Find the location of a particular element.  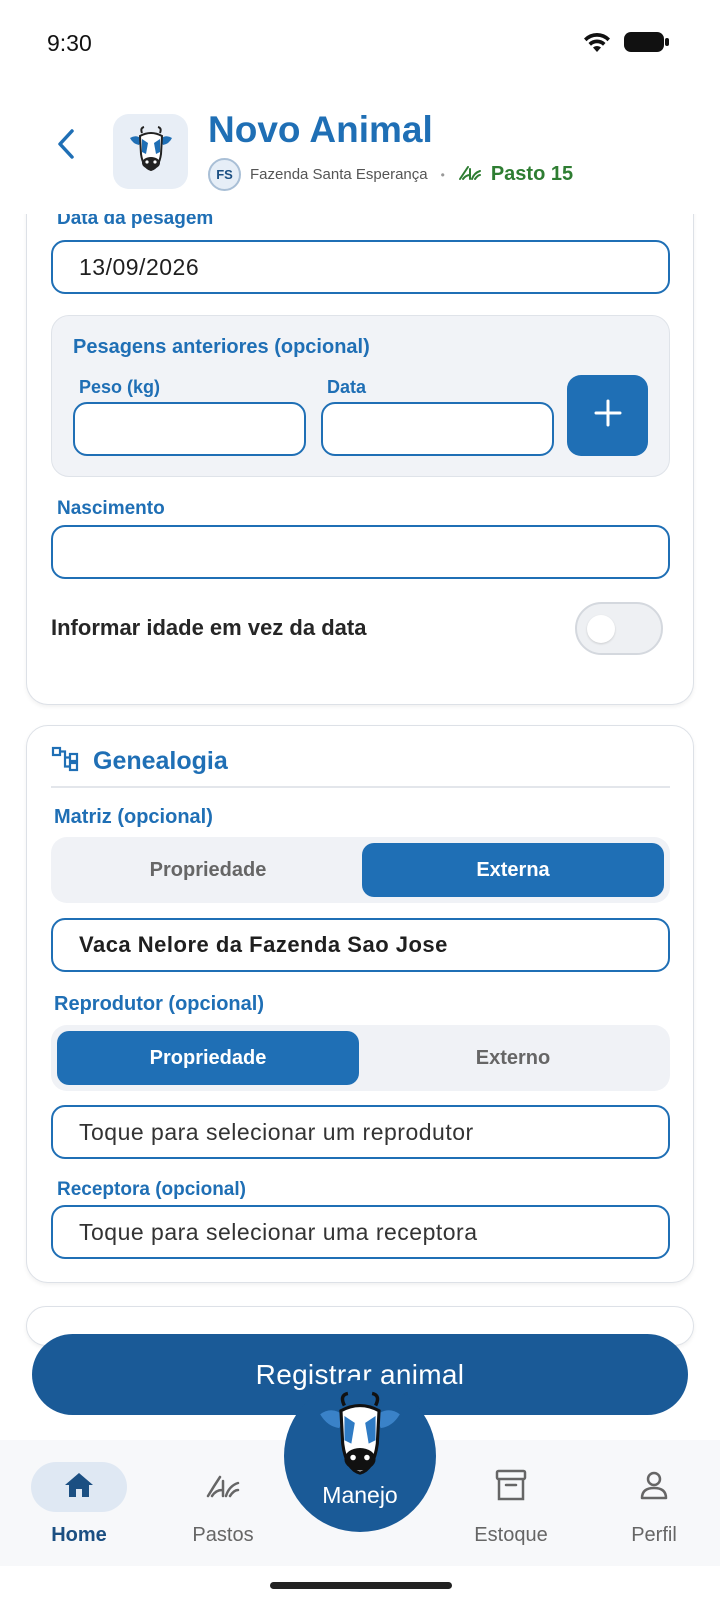

farm-name: Fazenda Santa Esperança is located at coordinates (339, 174).